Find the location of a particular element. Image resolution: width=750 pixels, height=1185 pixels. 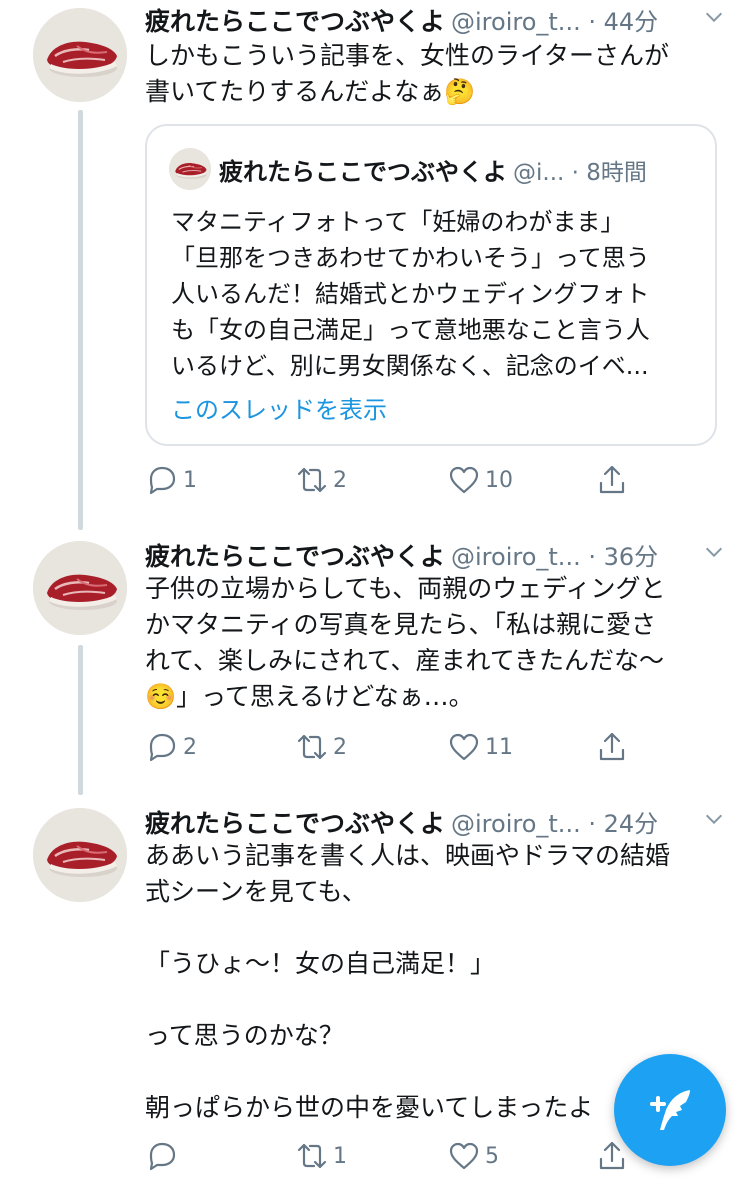

retweet-count: 1 is located at coordinates (340, 1156).